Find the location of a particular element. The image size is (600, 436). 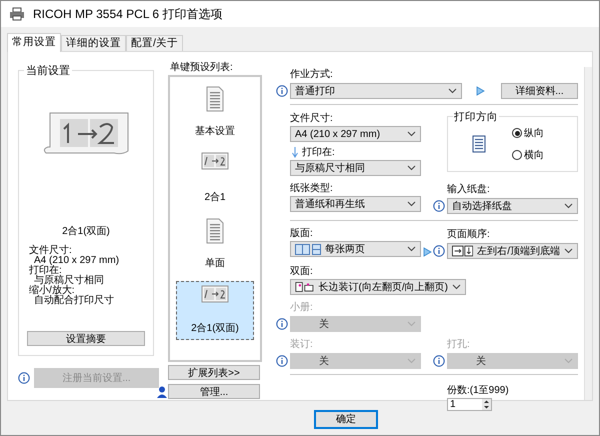

dropdown: 自动选择纸盘 is located at coordinates (512, 206).